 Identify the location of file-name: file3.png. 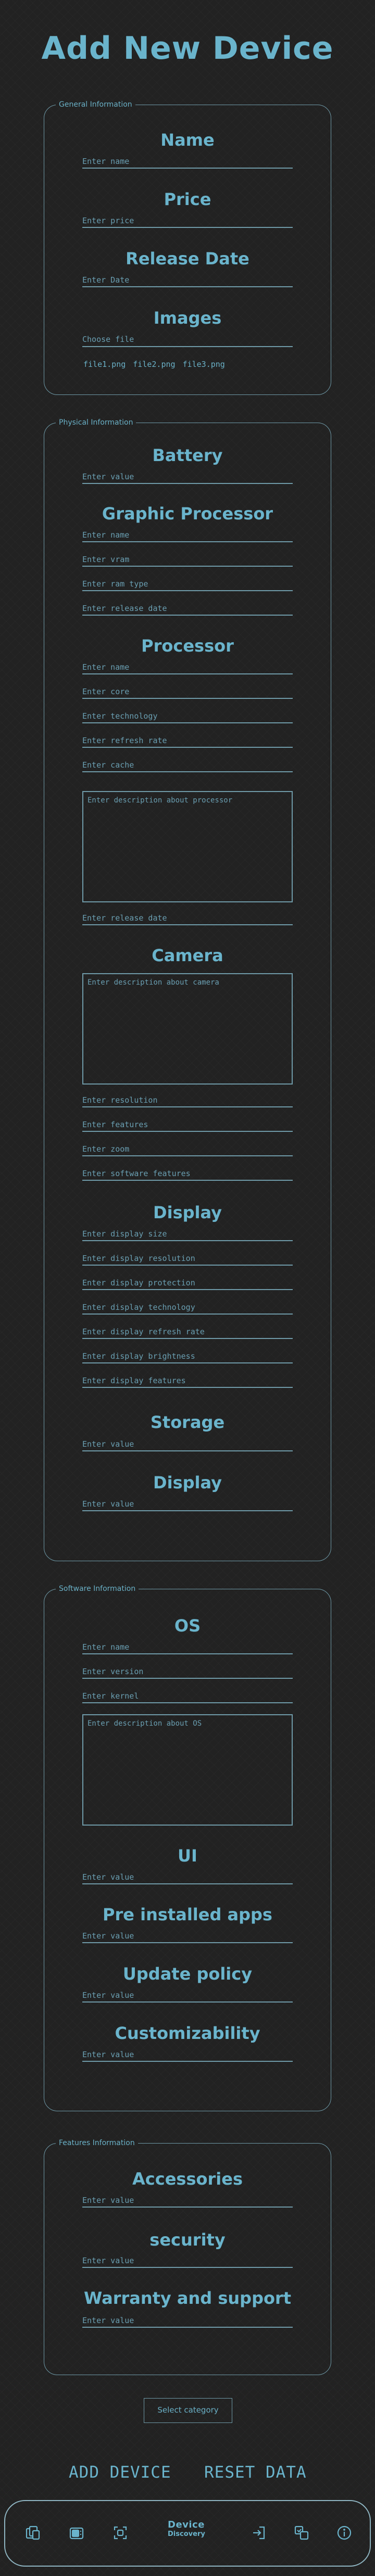
(203, 364).